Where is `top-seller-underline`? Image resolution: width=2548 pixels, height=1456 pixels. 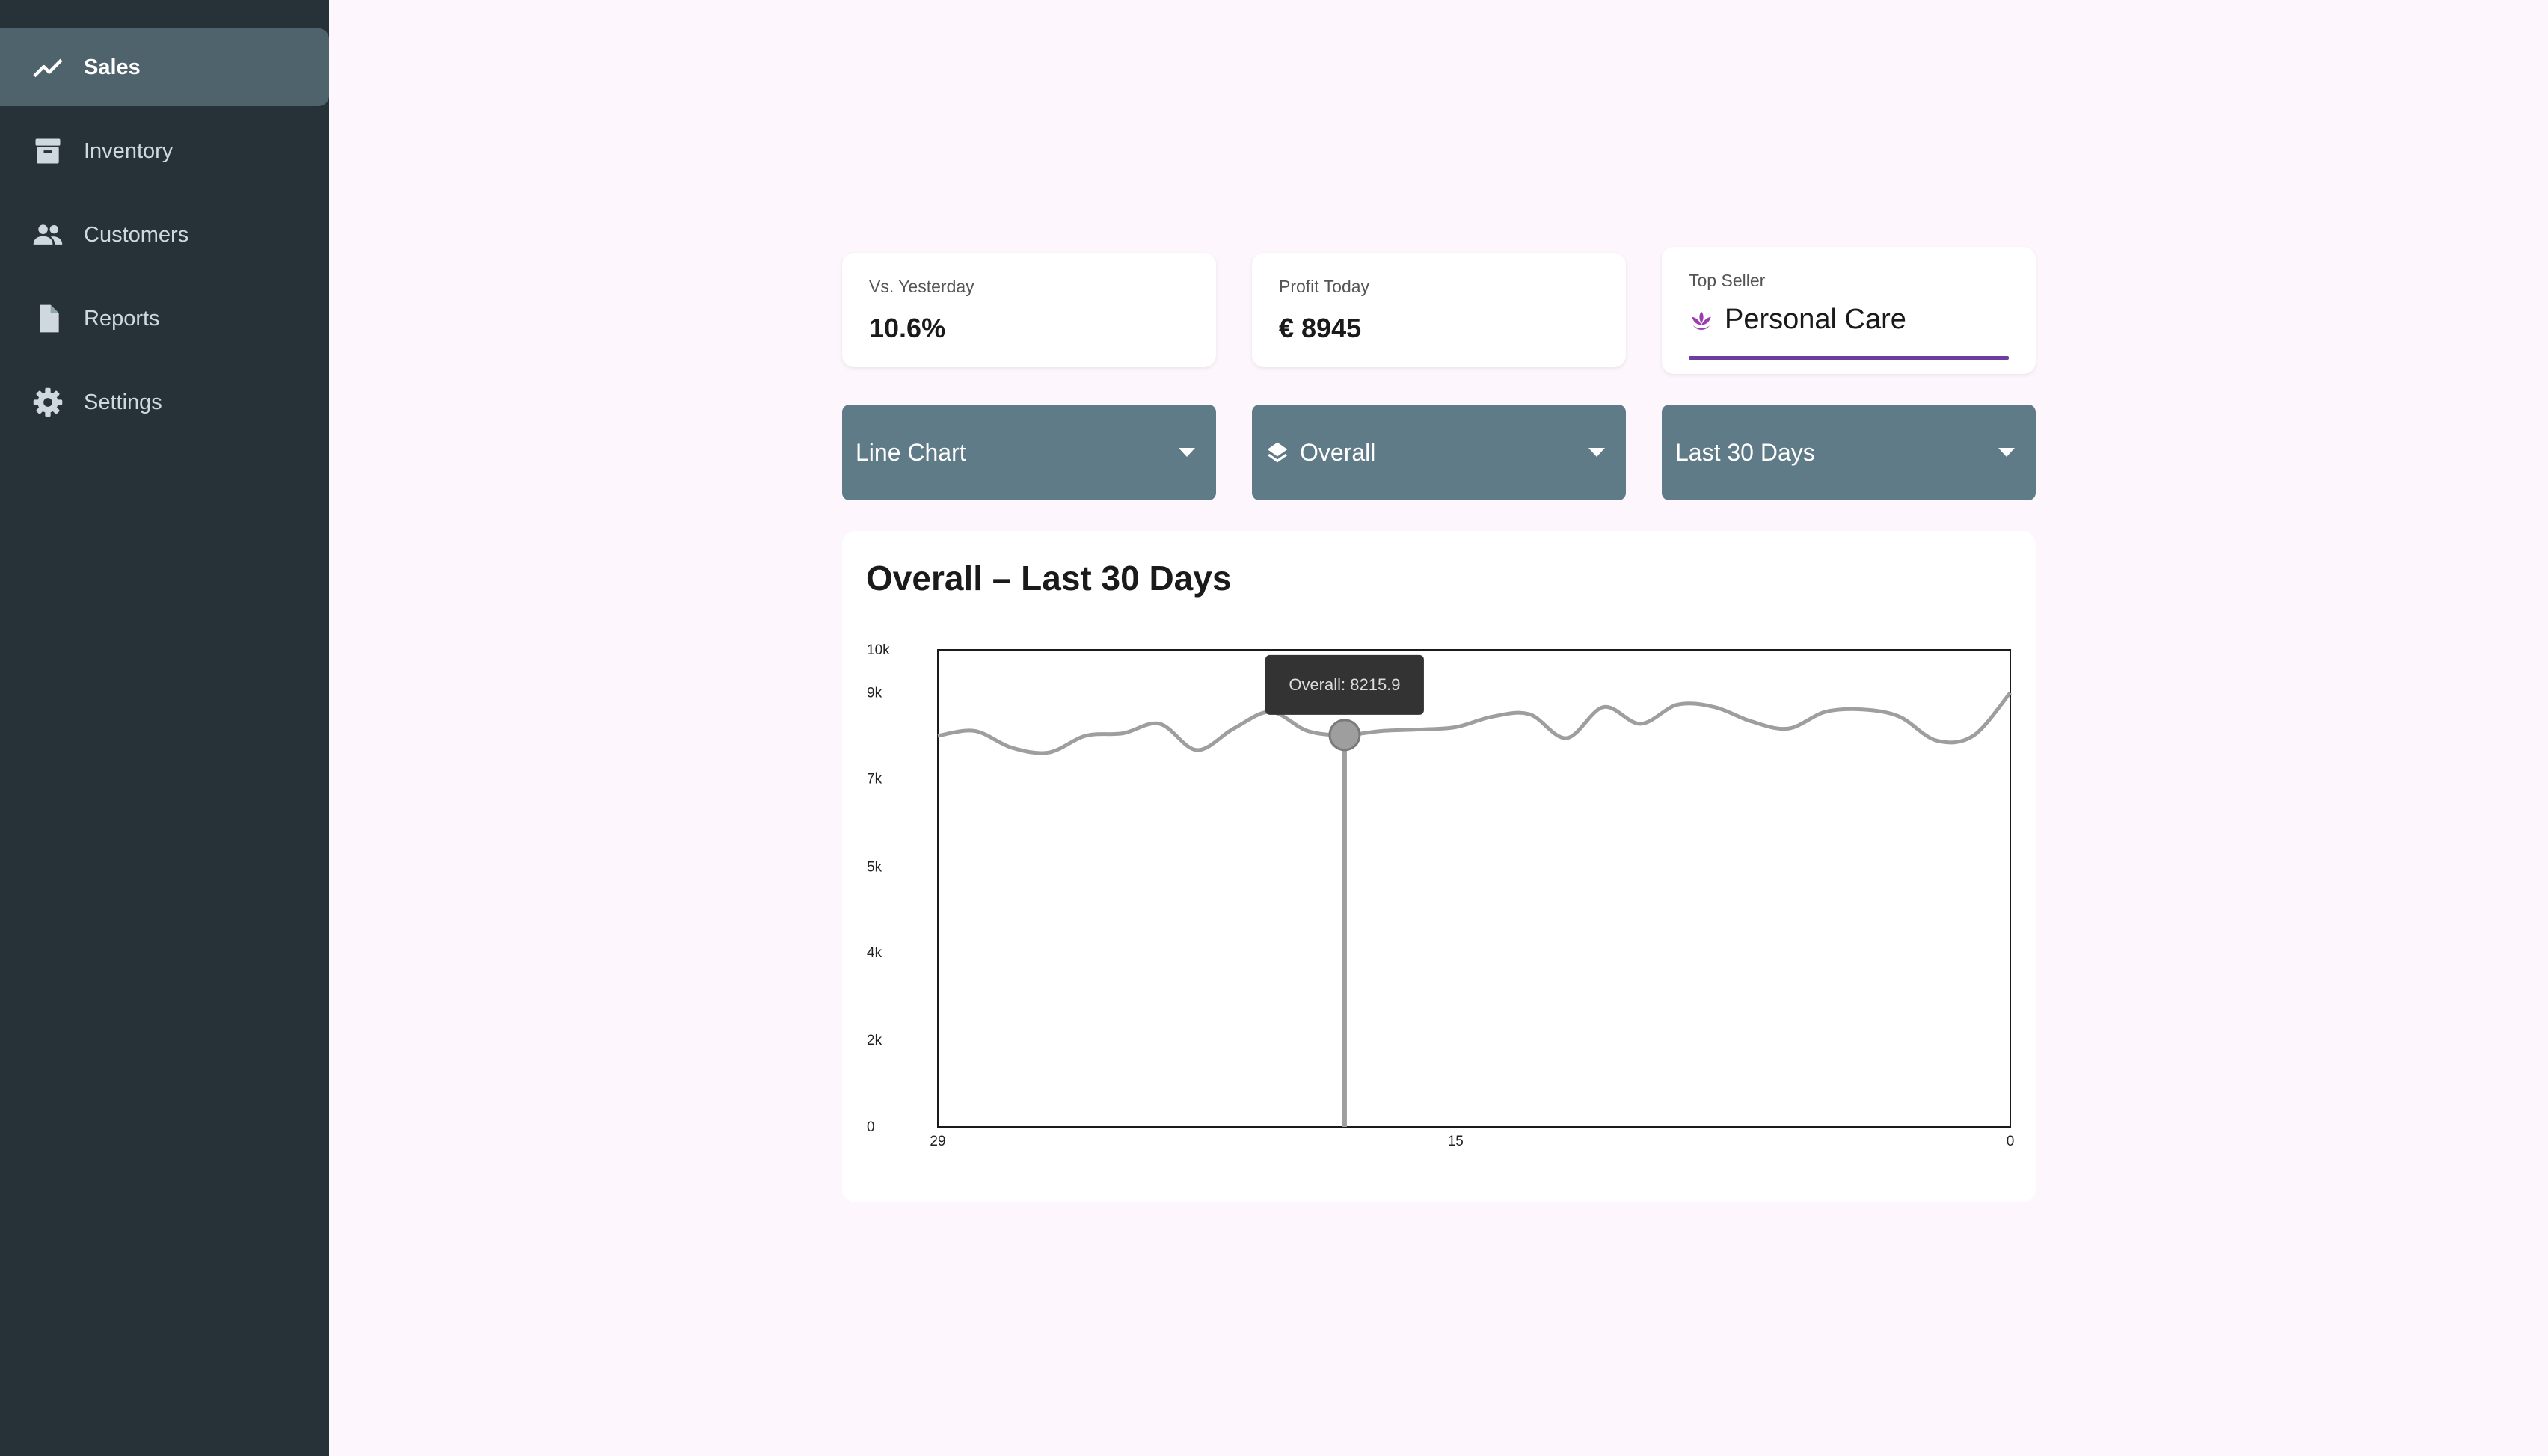 top-seller-underline is located at coordinates (1849, 358).